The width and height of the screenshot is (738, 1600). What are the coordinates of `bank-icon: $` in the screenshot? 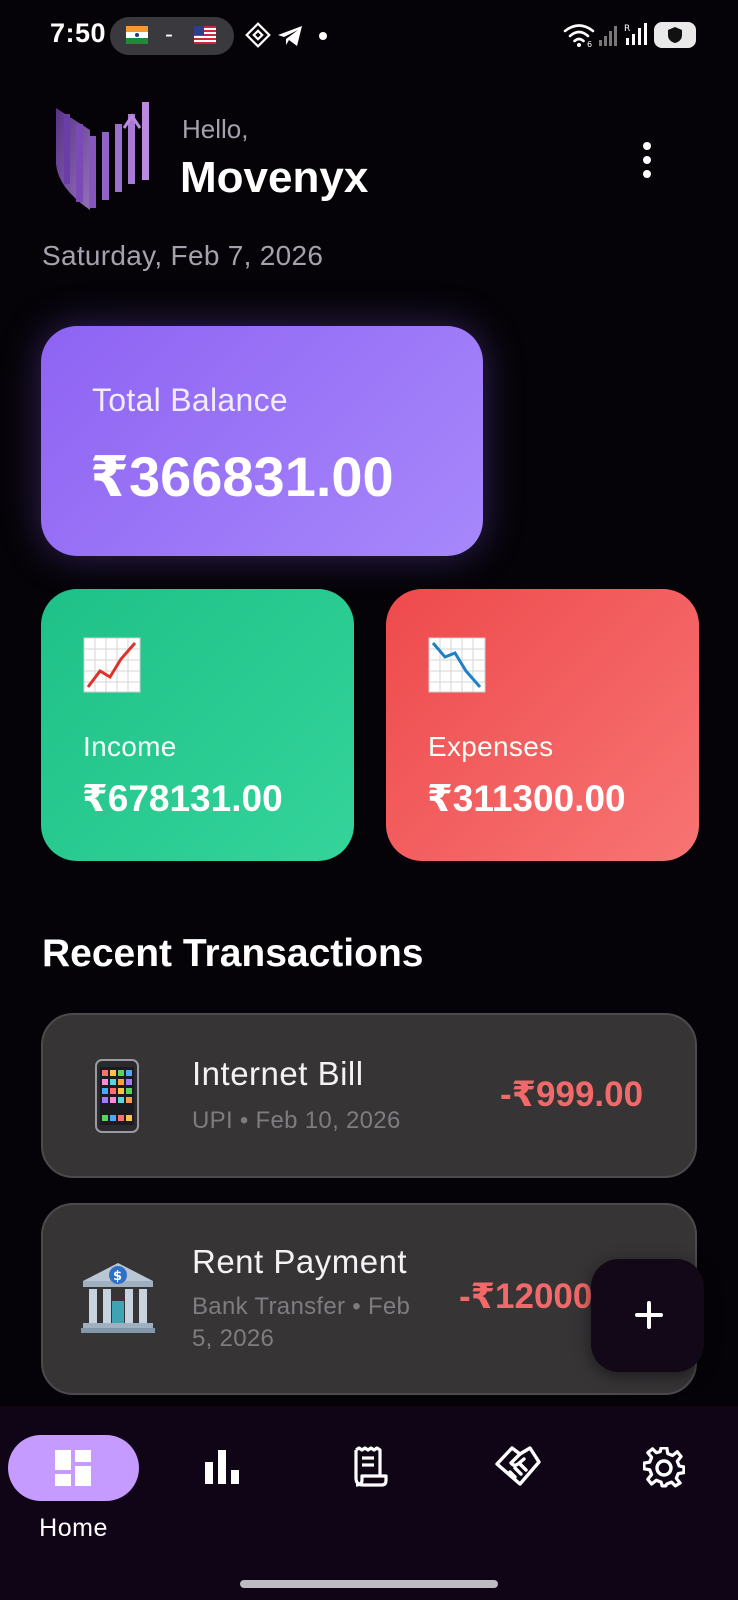 It's located at (118, 1298).